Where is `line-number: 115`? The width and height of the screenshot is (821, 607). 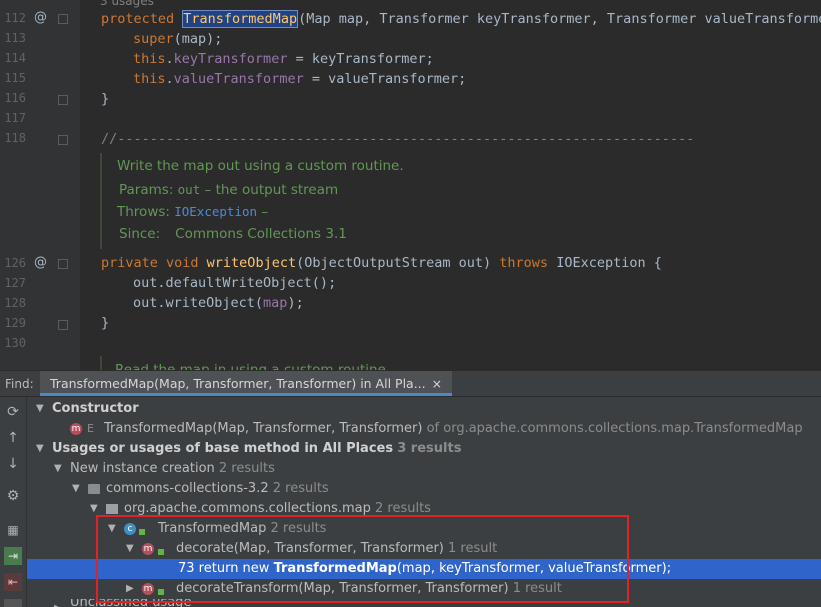 line-number: 115 is located at coordinates (15, 78).